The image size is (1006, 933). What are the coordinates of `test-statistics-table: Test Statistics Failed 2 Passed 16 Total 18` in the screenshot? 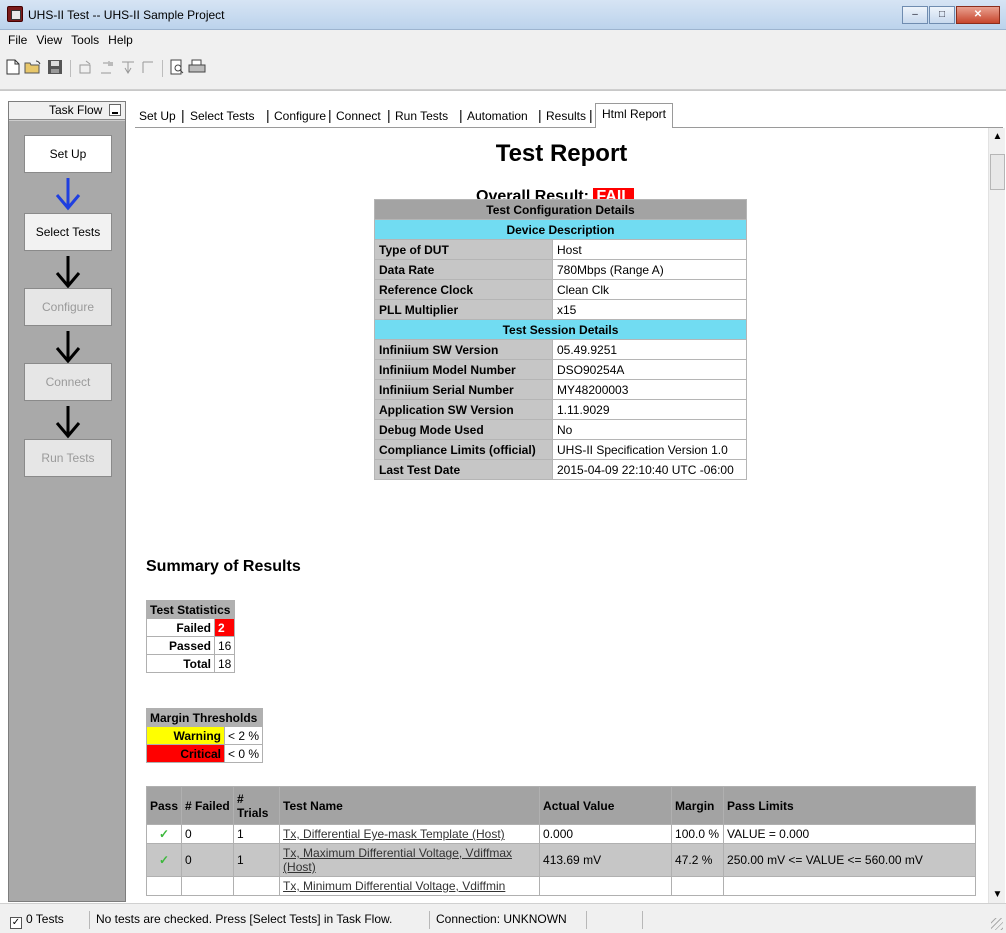 It's located at (190, 636).